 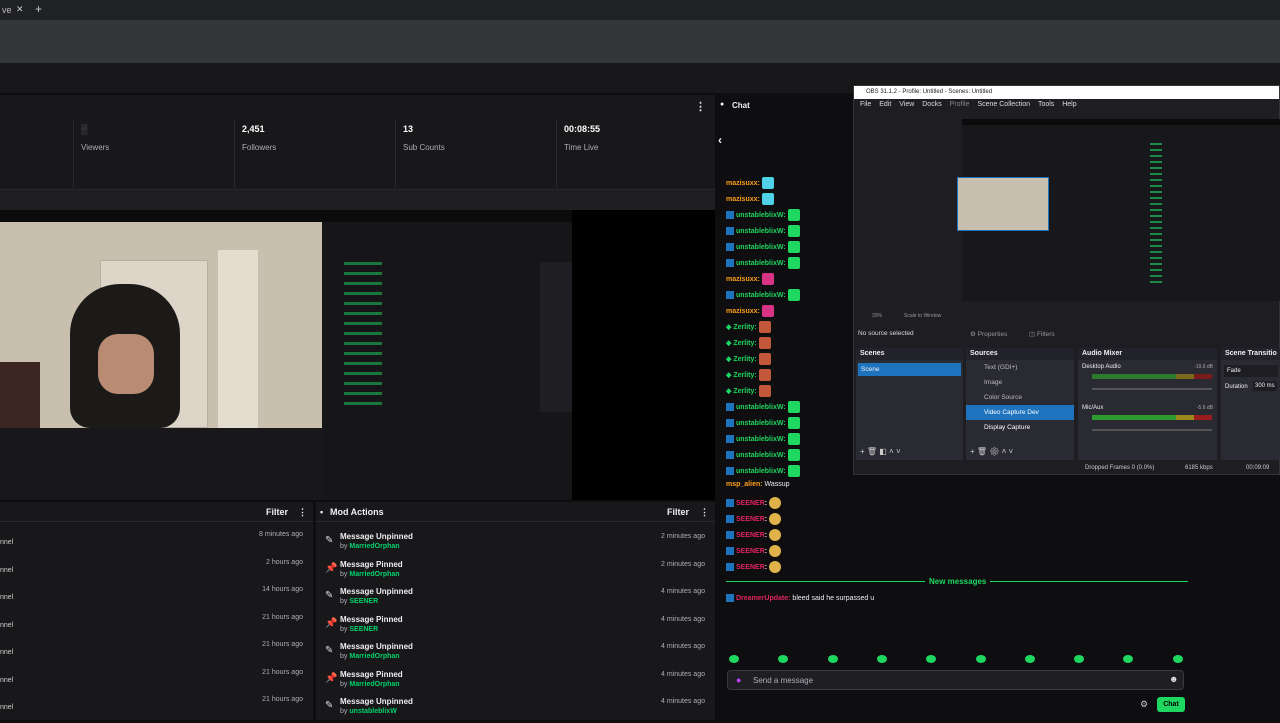 I want to click on no-source-label: No source selected, so click(x=886, y=333).